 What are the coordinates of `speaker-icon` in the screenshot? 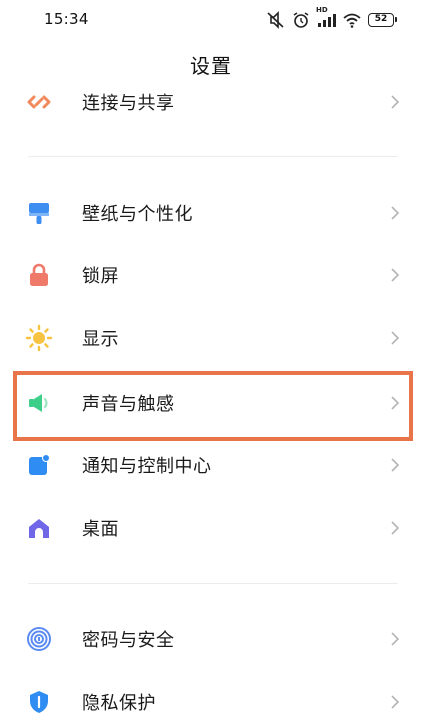 It's located at (39, 403).